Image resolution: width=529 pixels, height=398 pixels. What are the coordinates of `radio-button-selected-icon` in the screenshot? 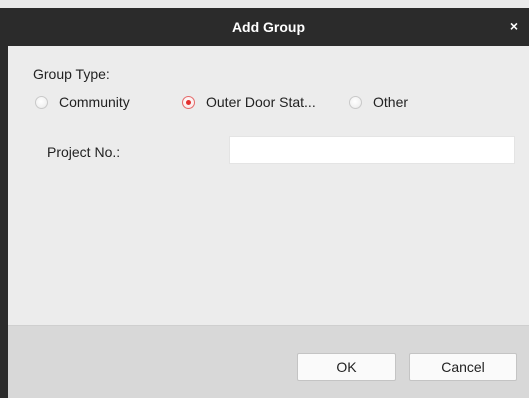 It's located at (188, 102).